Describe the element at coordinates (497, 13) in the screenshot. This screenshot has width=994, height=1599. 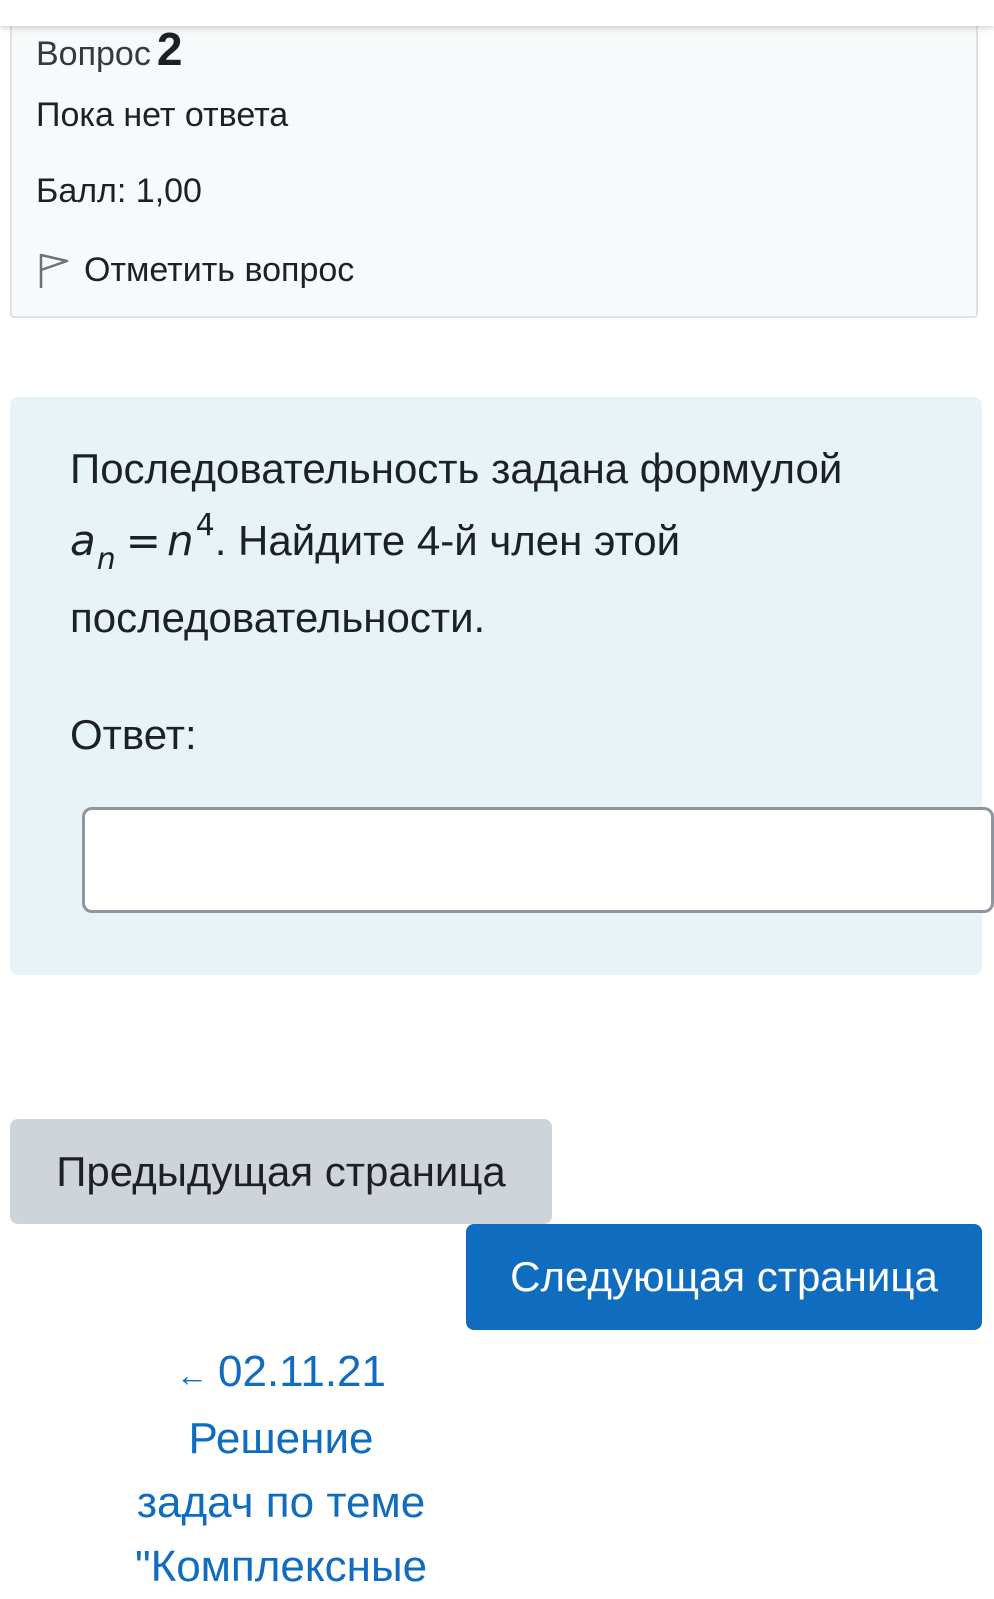
I see `top-bar` at that location.